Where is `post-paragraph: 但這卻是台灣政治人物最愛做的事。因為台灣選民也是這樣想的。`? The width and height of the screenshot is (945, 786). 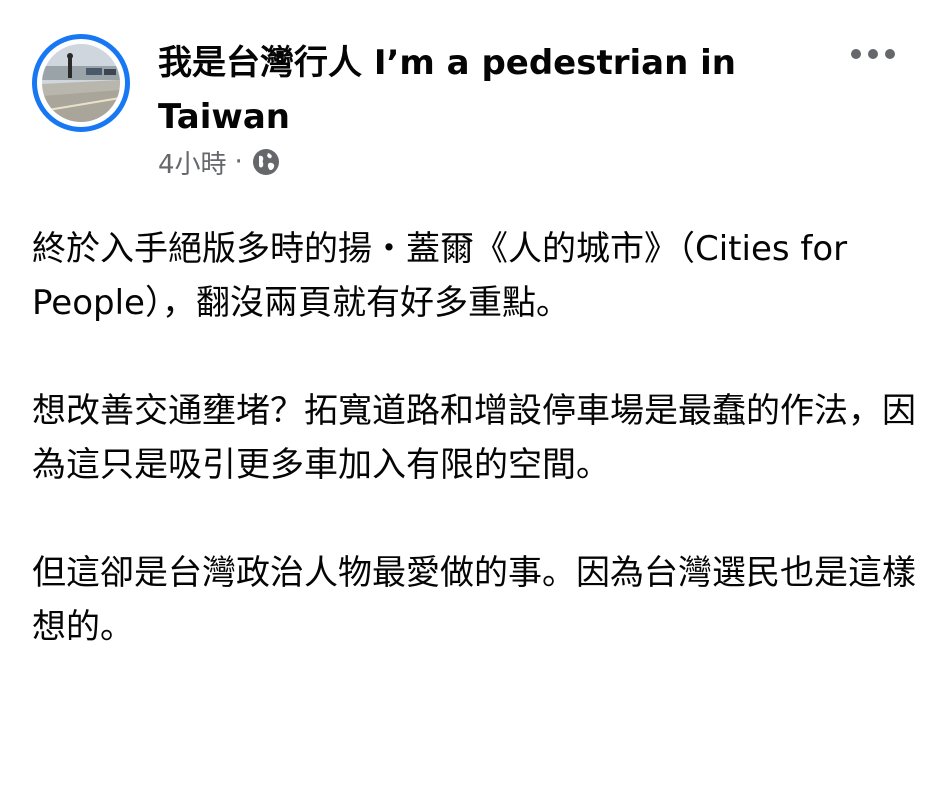 post-paragraph: 但這卻是台灣政治人物最愛做的事。因為台灣選民也是這樣想的。 is located at coordinates (474, 600).